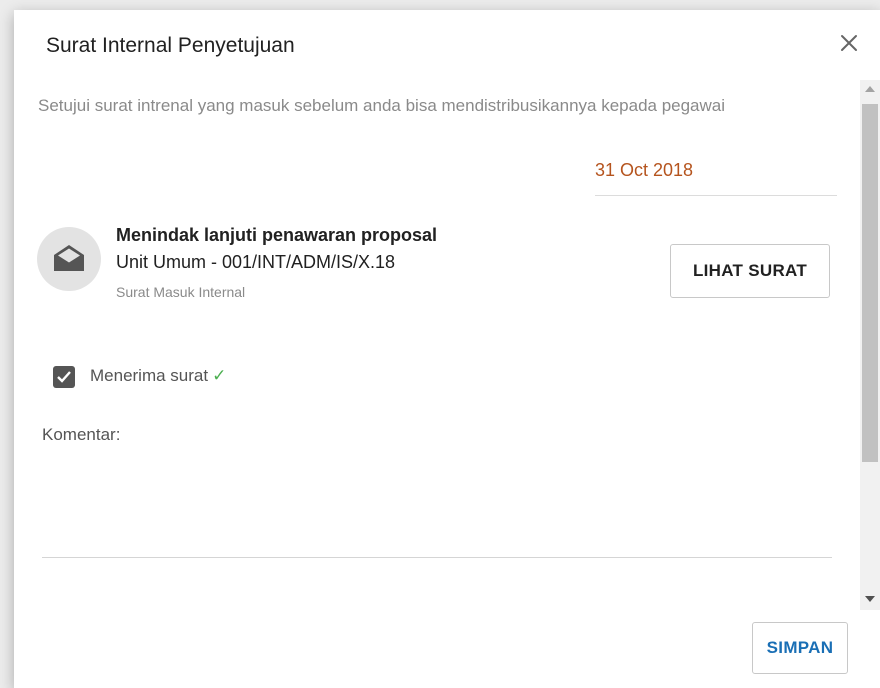  What do you see at coordinates (81, 434) in the screenshot?
I see `comment-label: Komentar:` at bounding box center [81, 434].